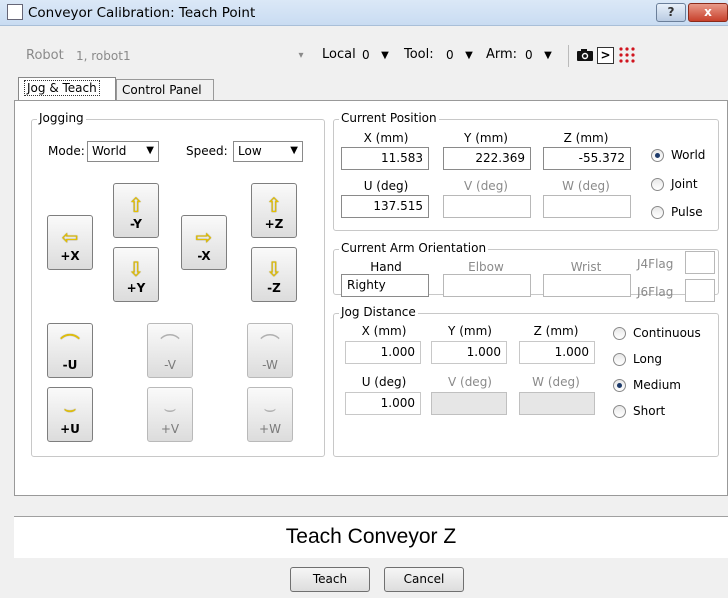  Describe the element at coordinates (366, 55) in the screenshot. I see `local-value: 0` at that location.